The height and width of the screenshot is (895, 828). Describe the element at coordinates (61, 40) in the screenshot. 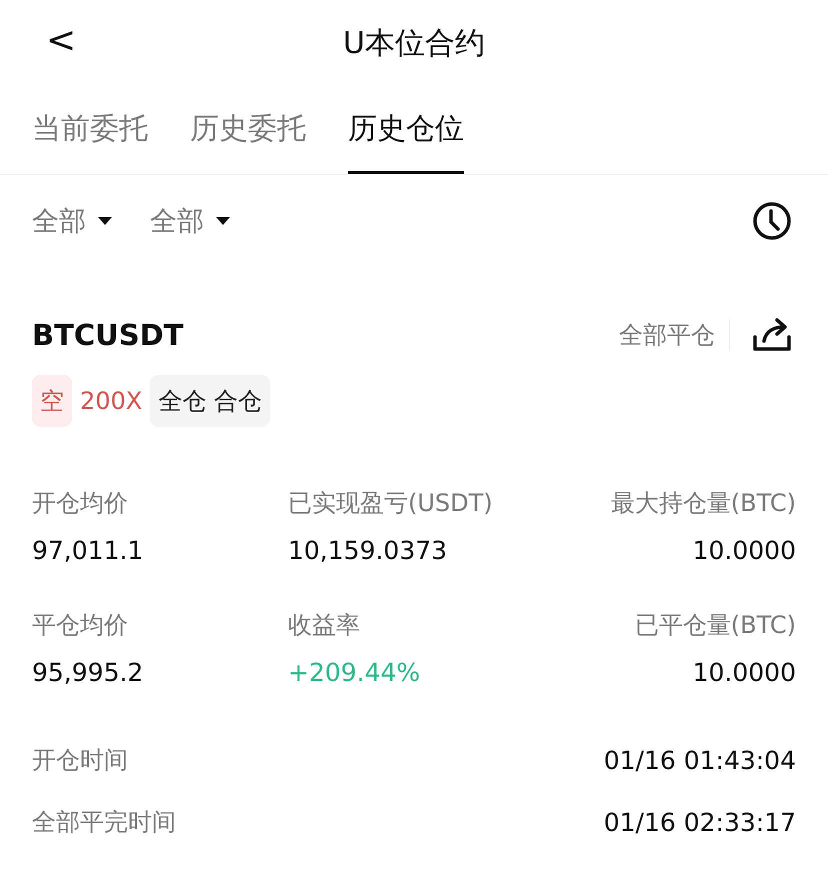

I see `back-button: <` at that location.